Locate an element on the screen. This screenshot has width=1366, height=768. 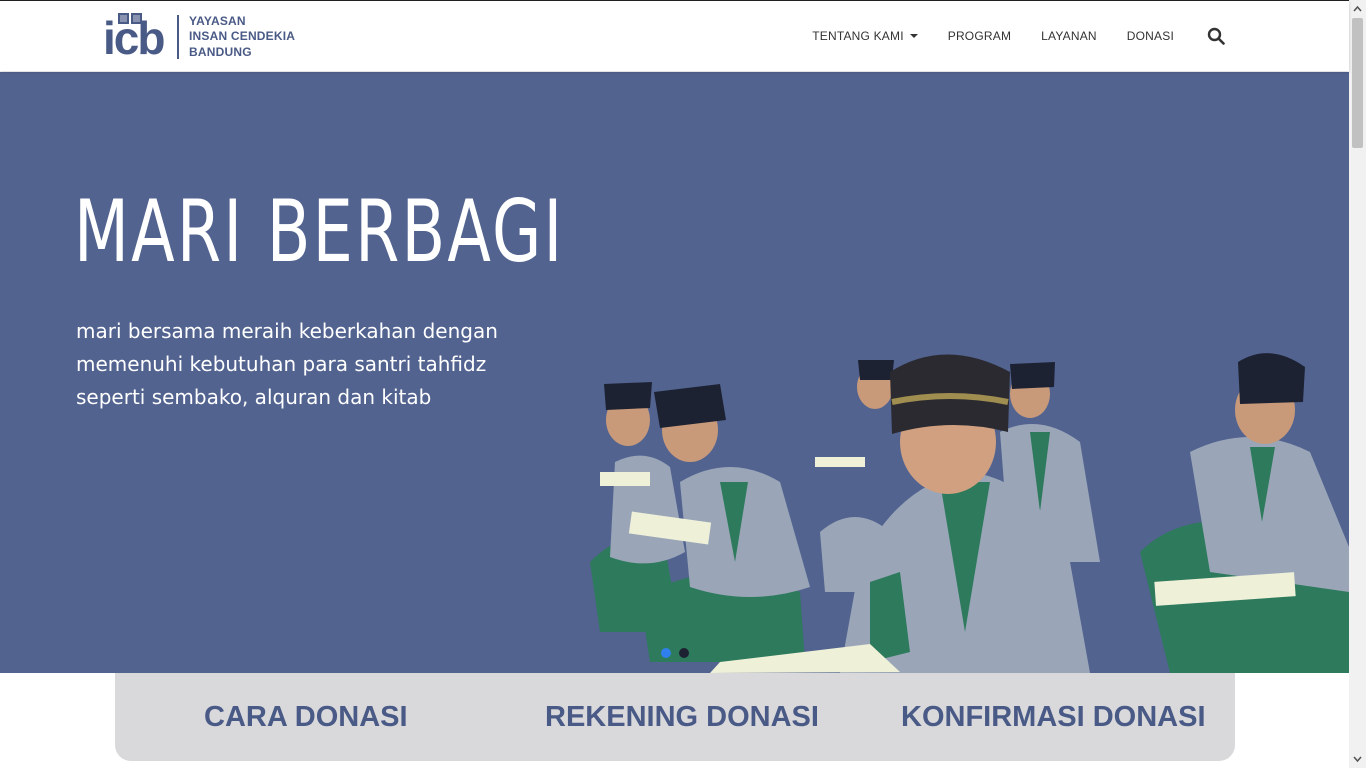
konfirmasi-donasi-link: KONFIRMASI DONASI is located at coordinates (1053, 717).